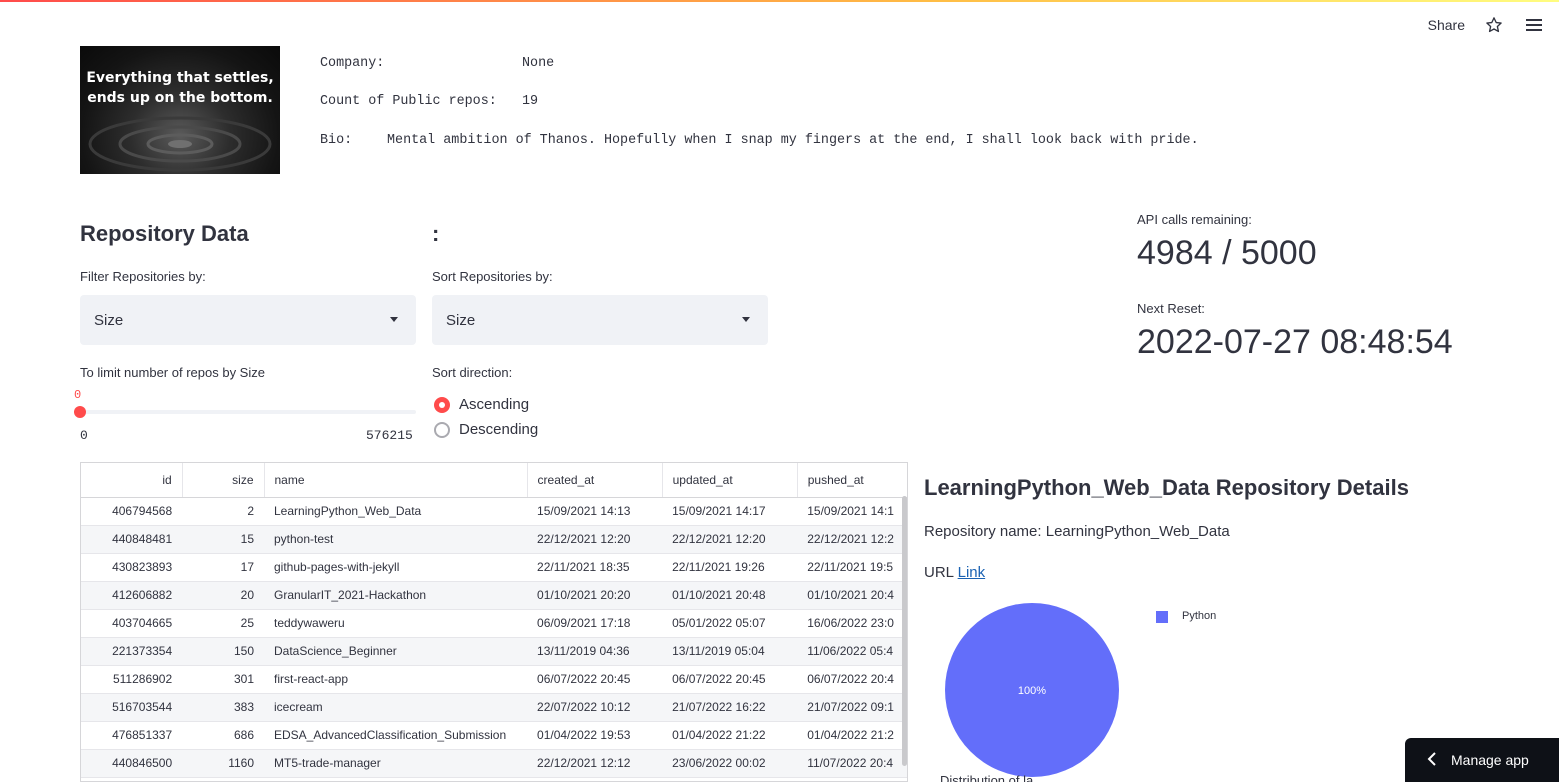 The height and width of the screenshot is (782, 1559). What do you see at coordinates (223, 511) in the screenshot?
I see `table-cell-size: 2` at bounding box center [223, 511].